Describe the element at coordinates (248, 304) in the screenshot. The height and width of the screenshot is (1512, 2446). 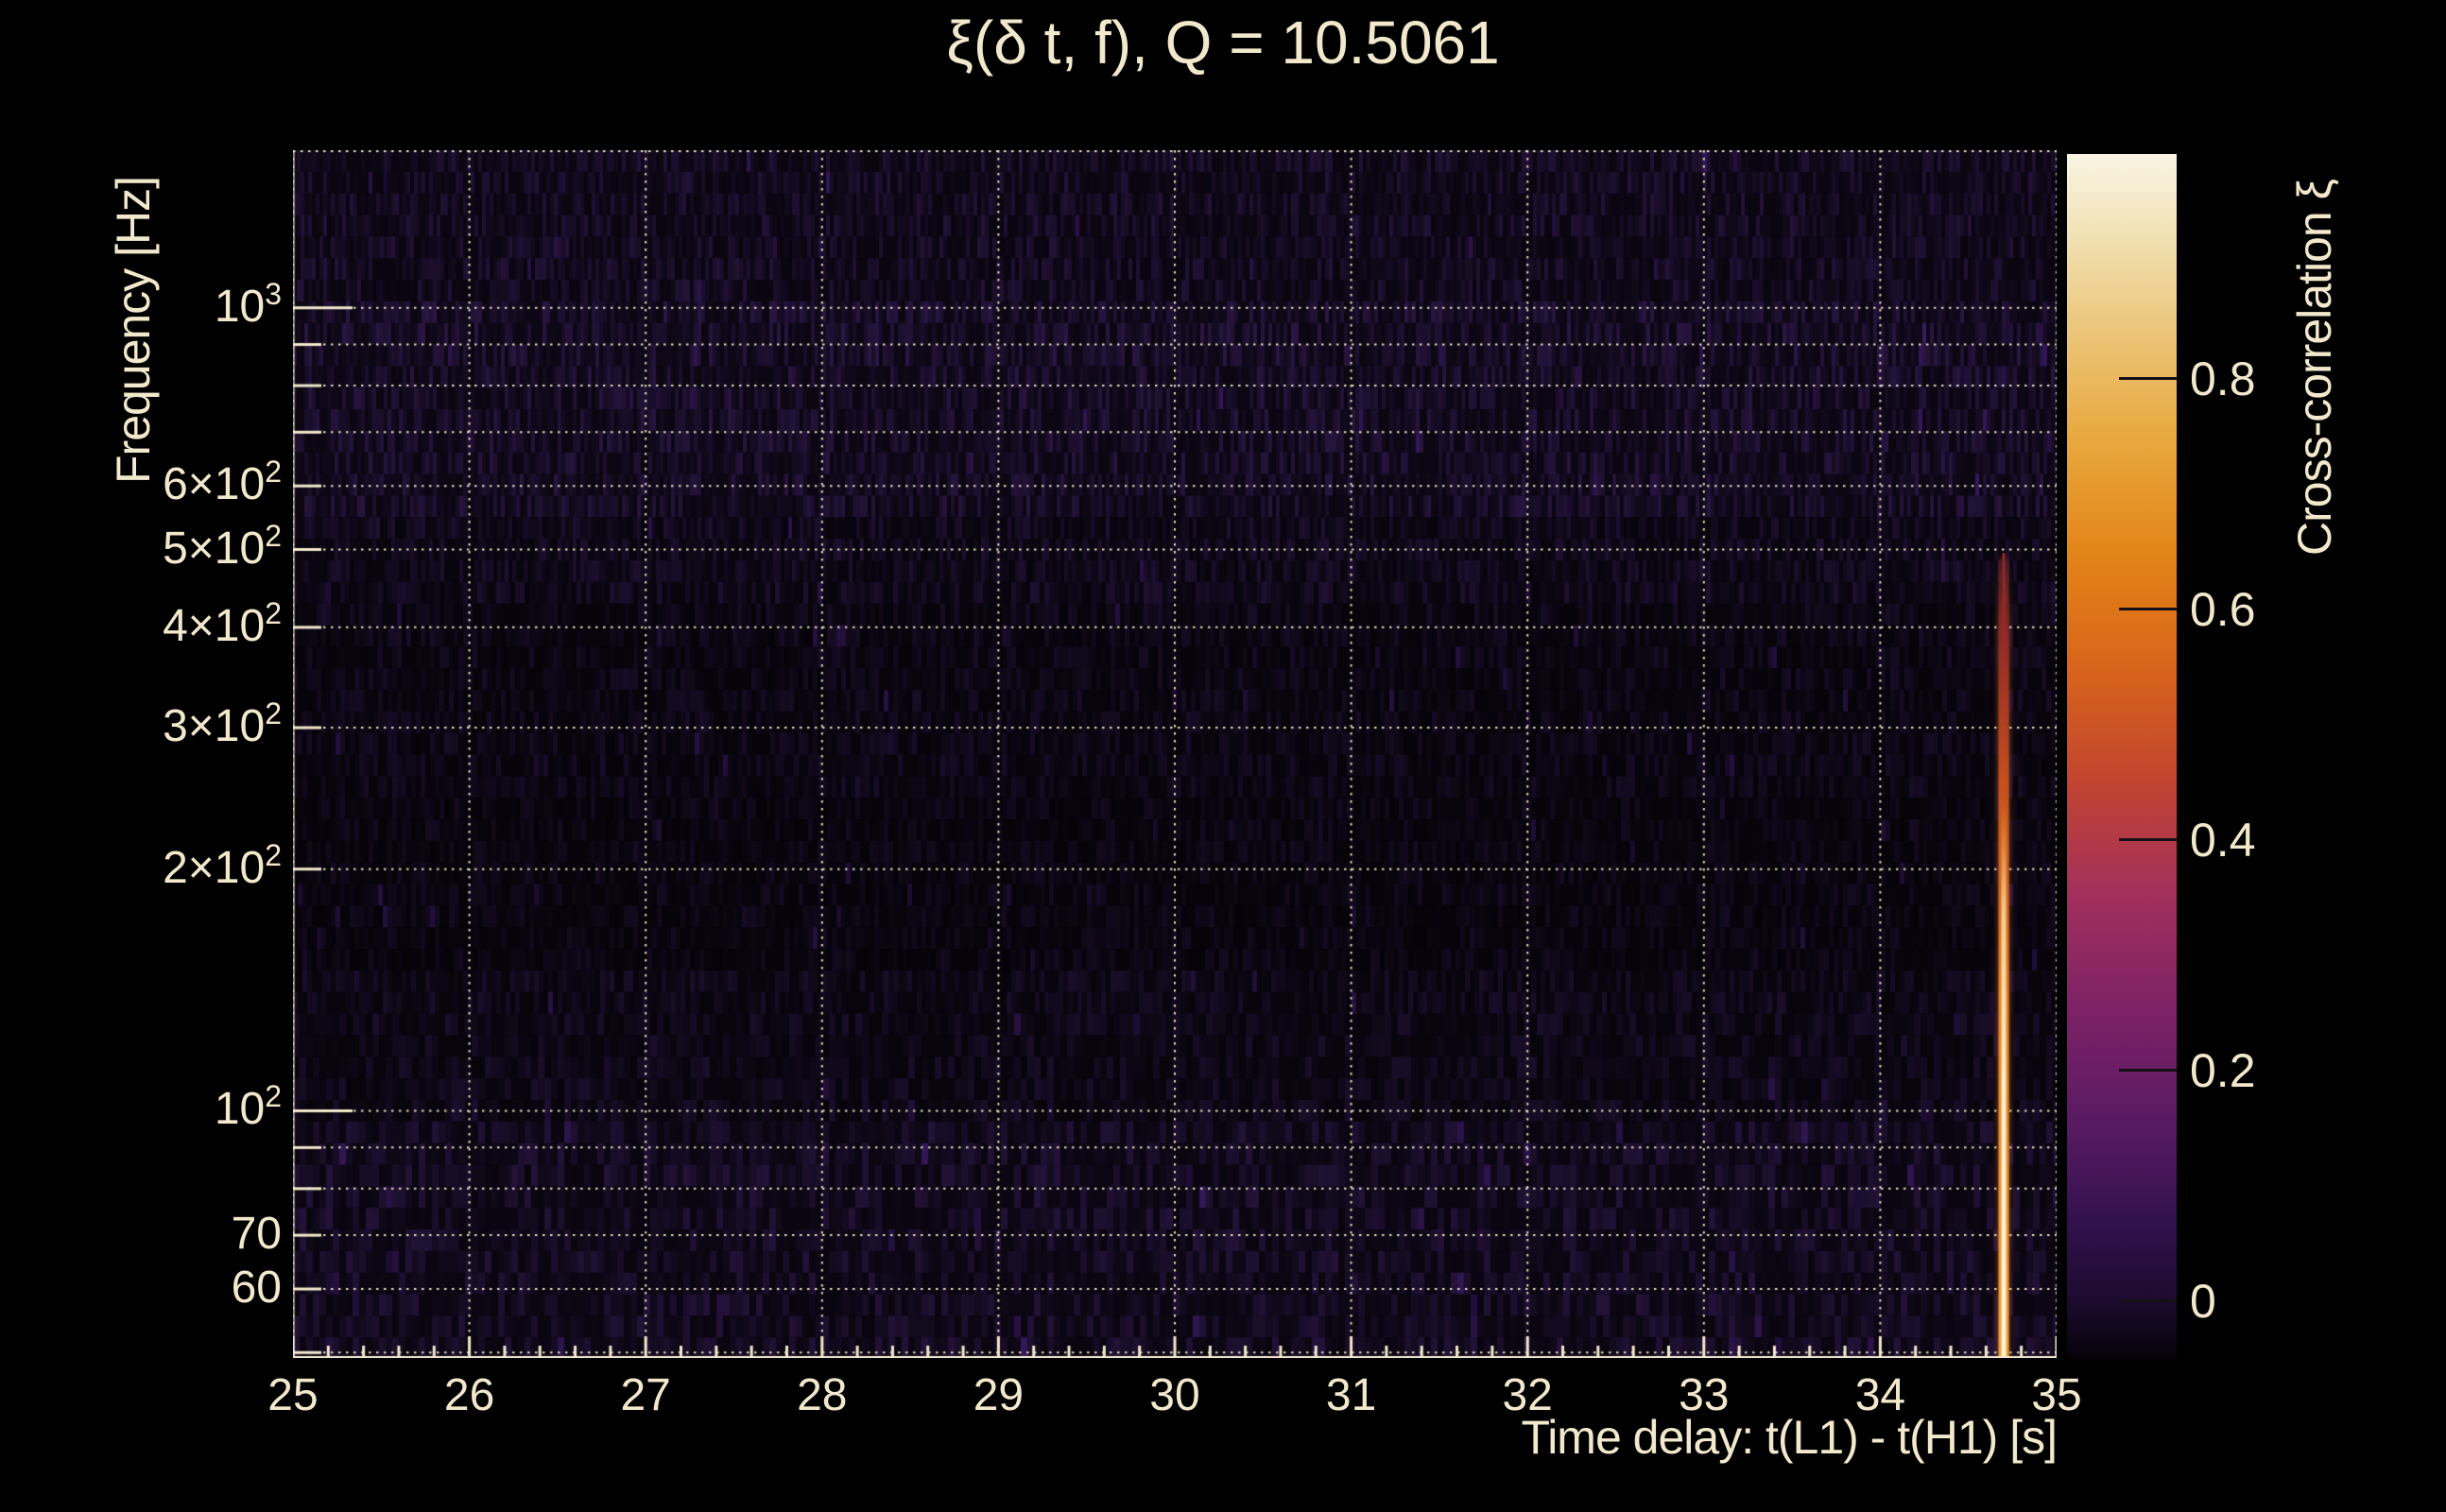
I see `y-tick-label-1000: 103` at that location.